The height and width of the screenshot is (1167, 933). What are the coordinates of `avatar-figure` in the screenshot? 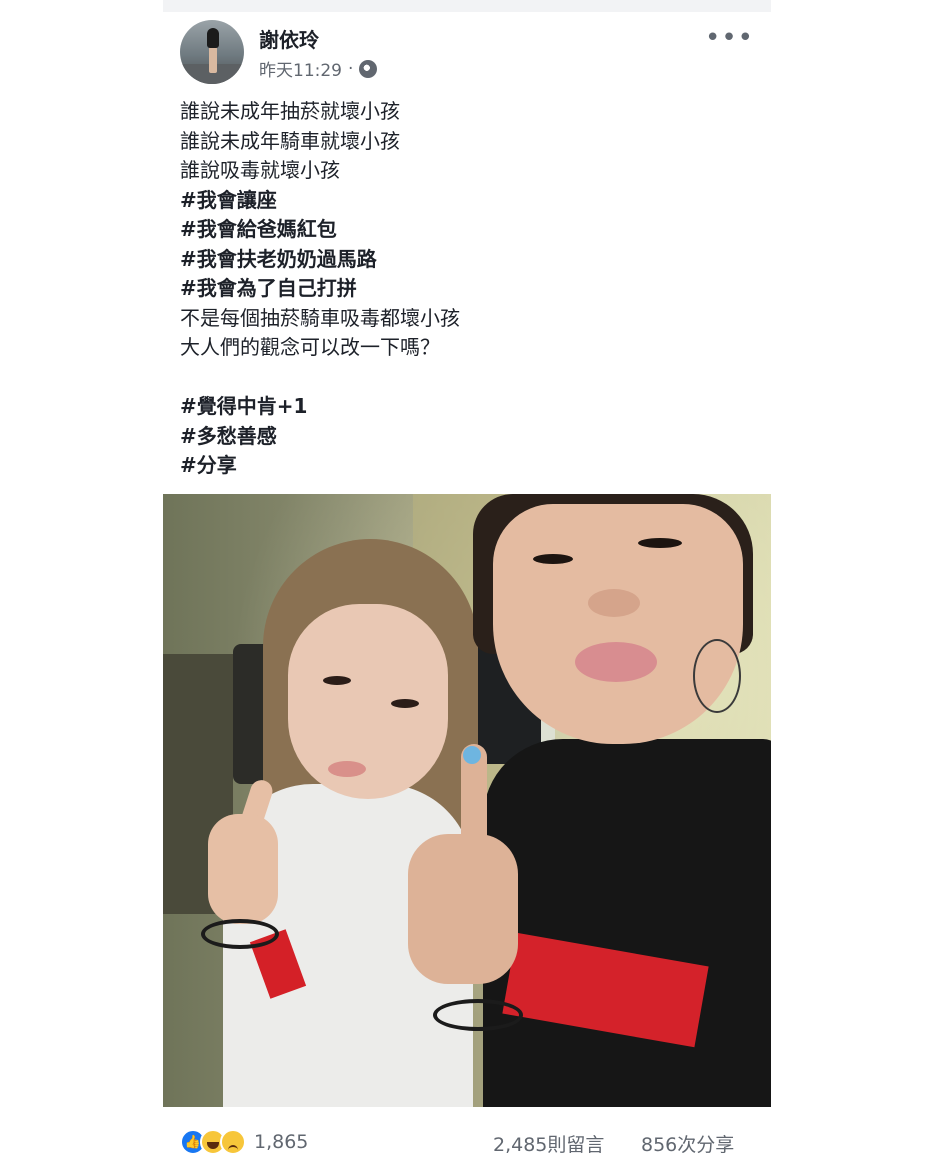 It's located at (213, 38).